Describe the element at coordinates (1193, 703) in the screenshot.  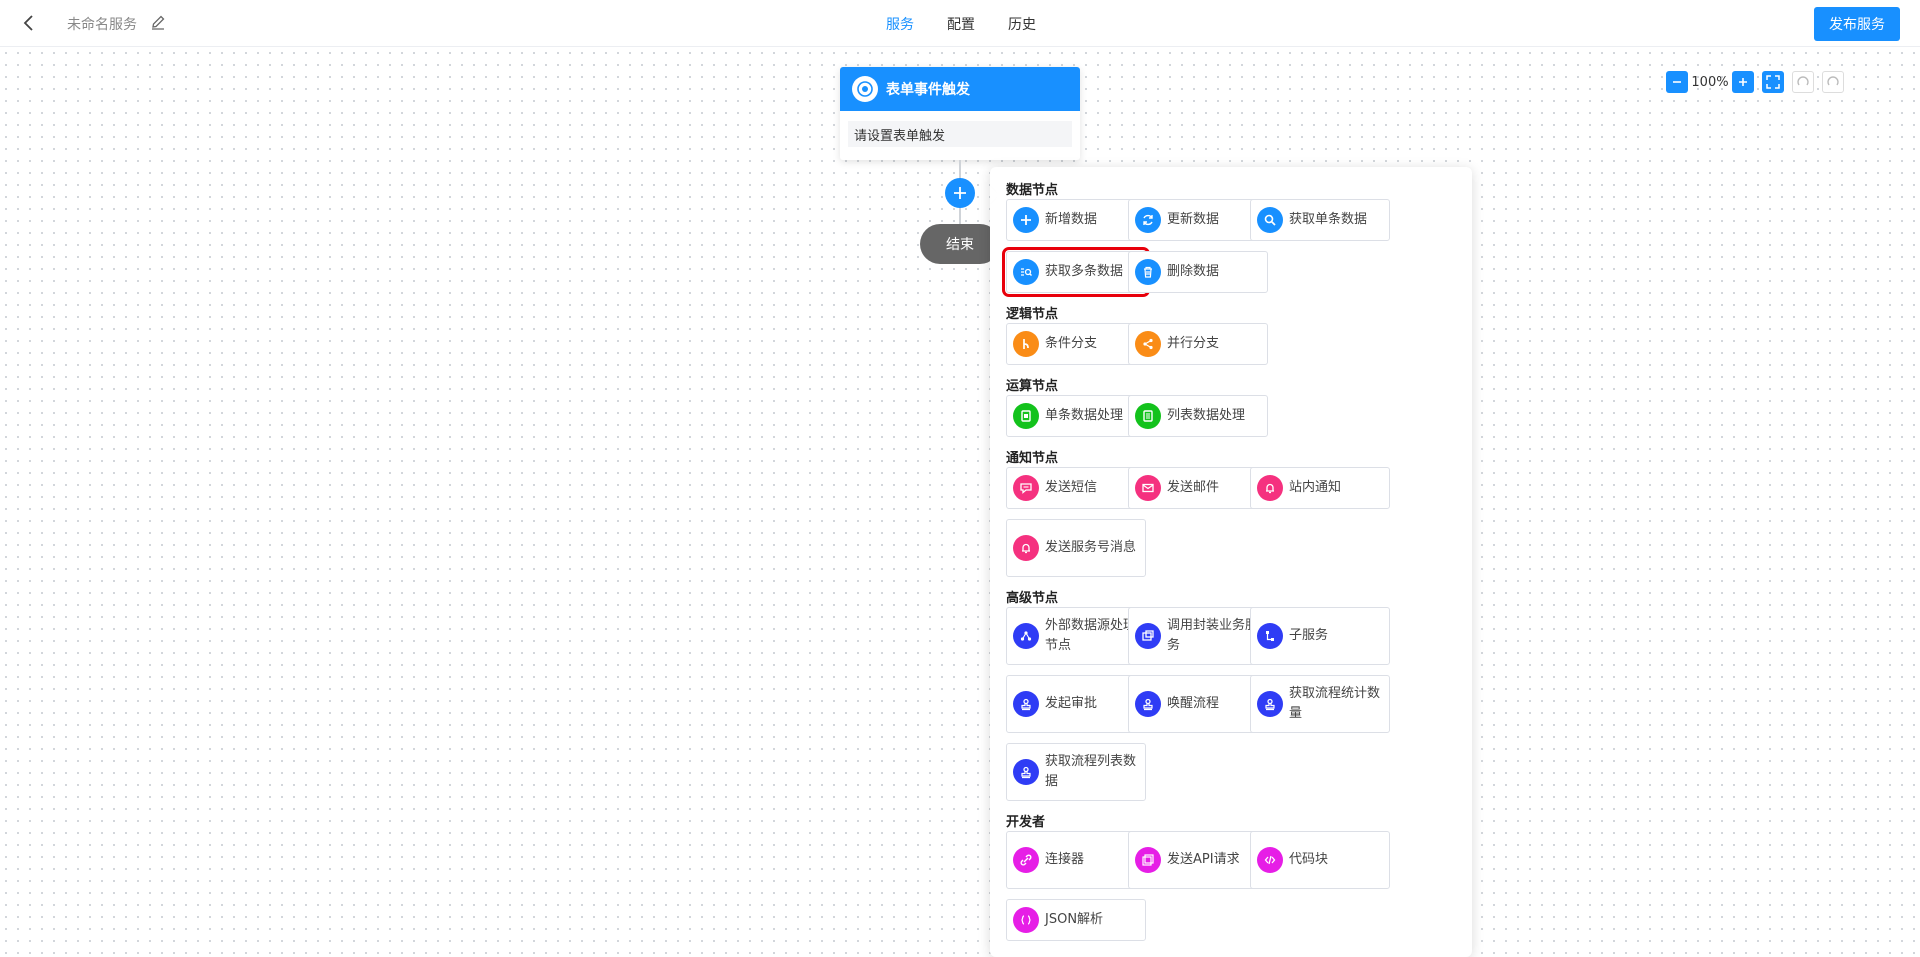
I see `palette-item-label: 唤醒流程` at that location.